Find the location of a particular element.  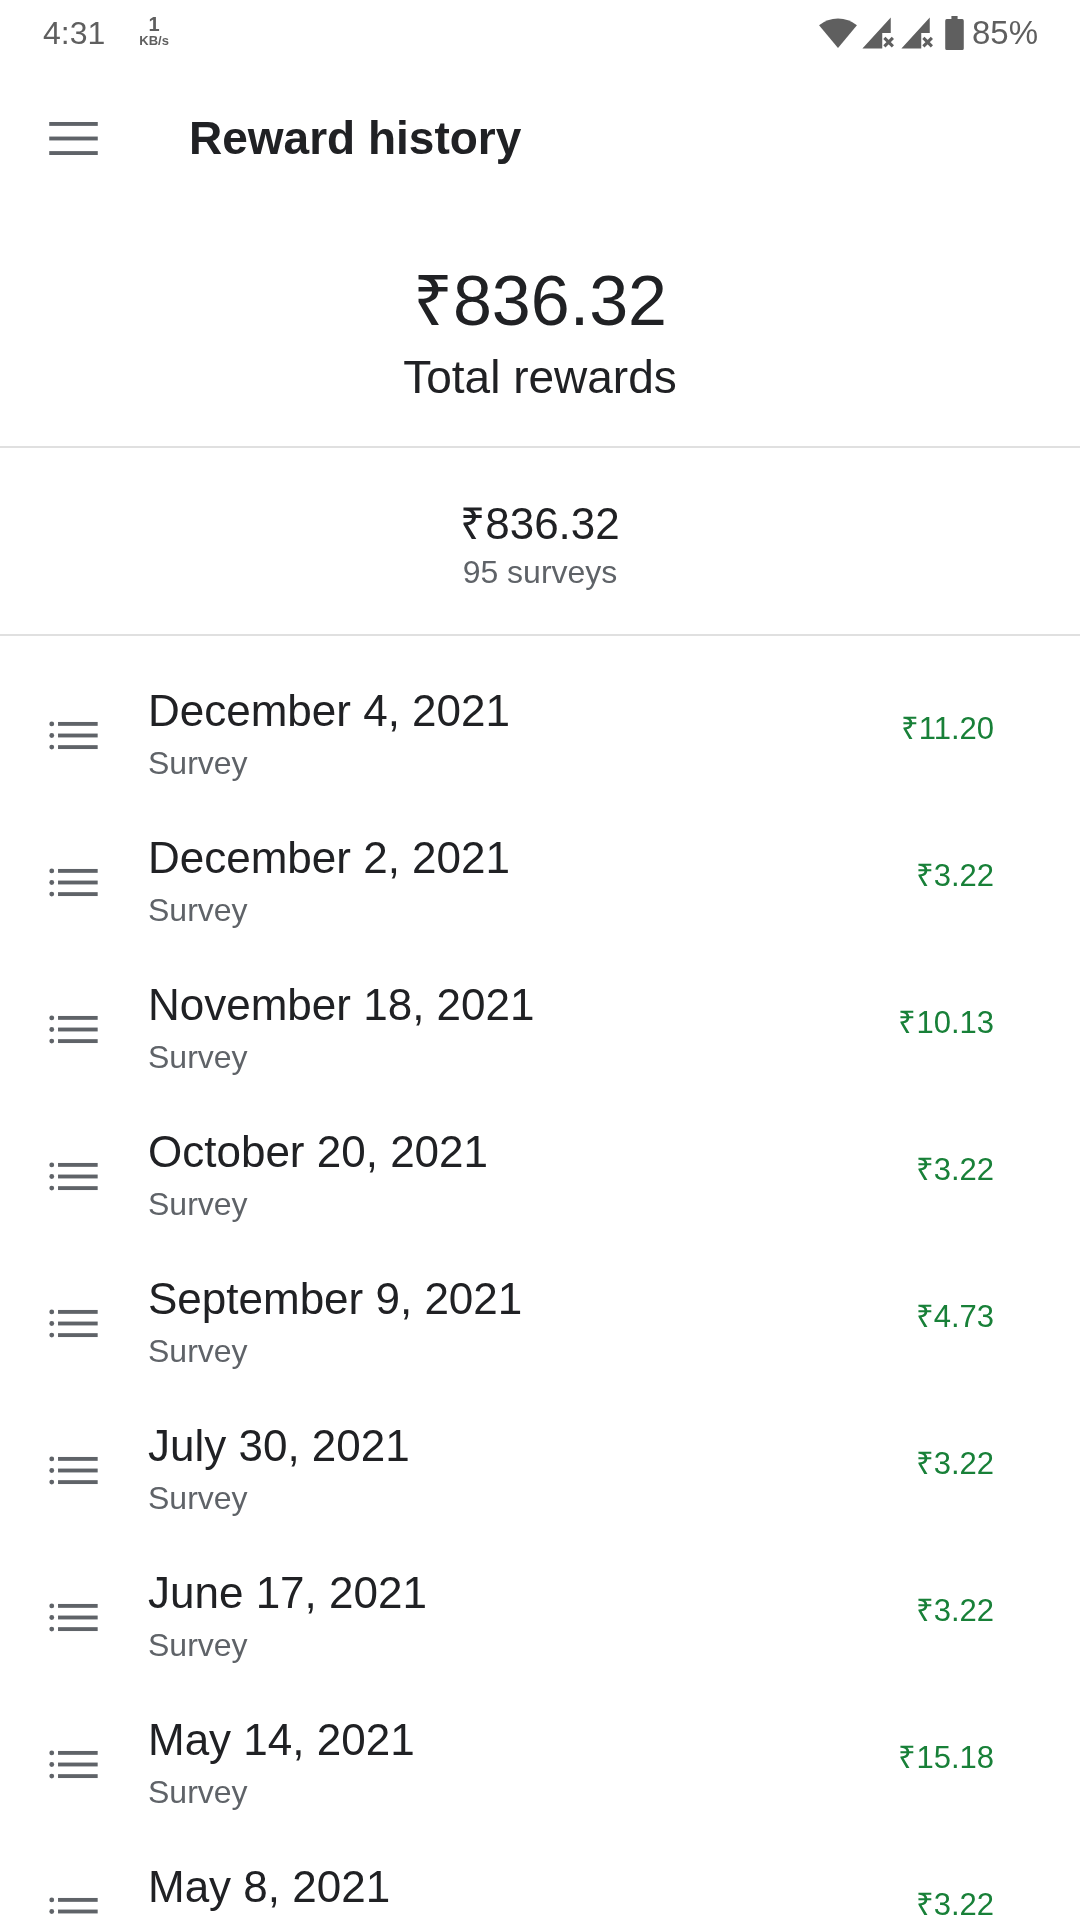

status-time: 4:31 is located at coordinates (74, 33).